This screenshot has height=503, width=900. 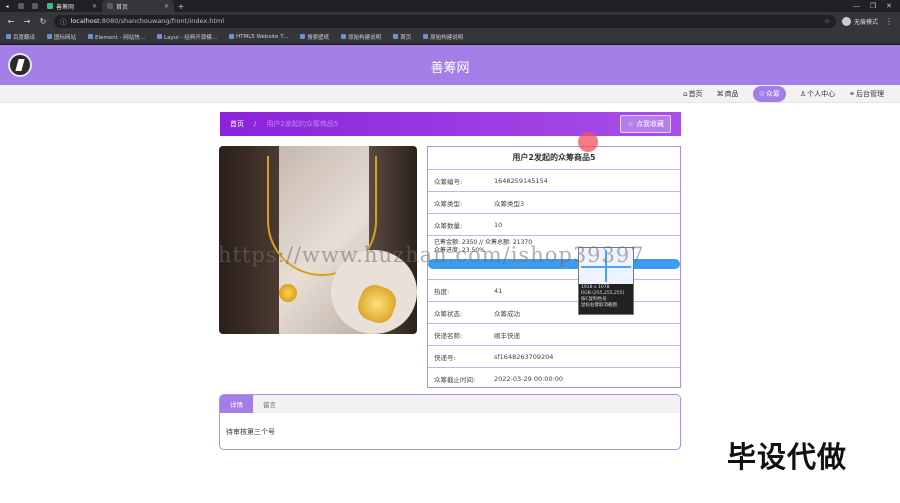 I want to click on tab-label: 善筹网, so click(x=65, y=7).